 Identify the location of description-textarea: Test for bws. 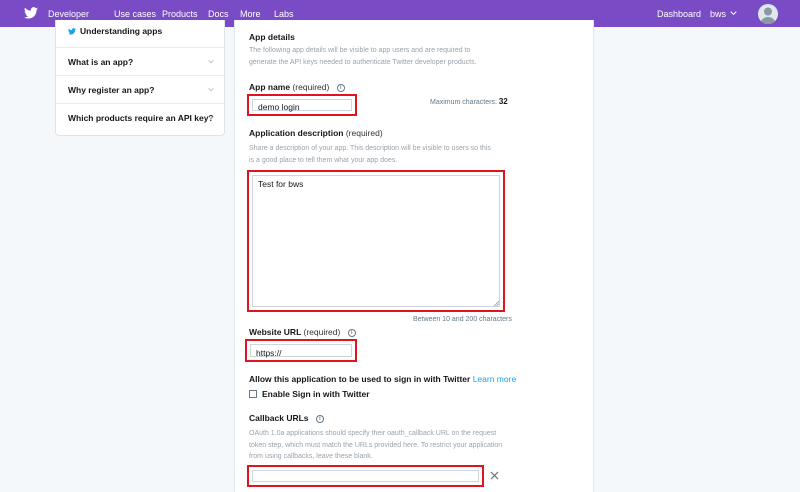
(376, 241).